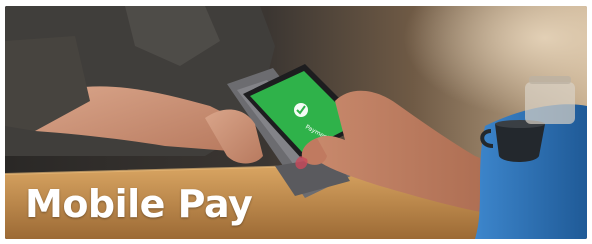  What do you see at coordinates (550, 100) in the screenshot?
I see `glass-jar` at bounding box center [550, 100].